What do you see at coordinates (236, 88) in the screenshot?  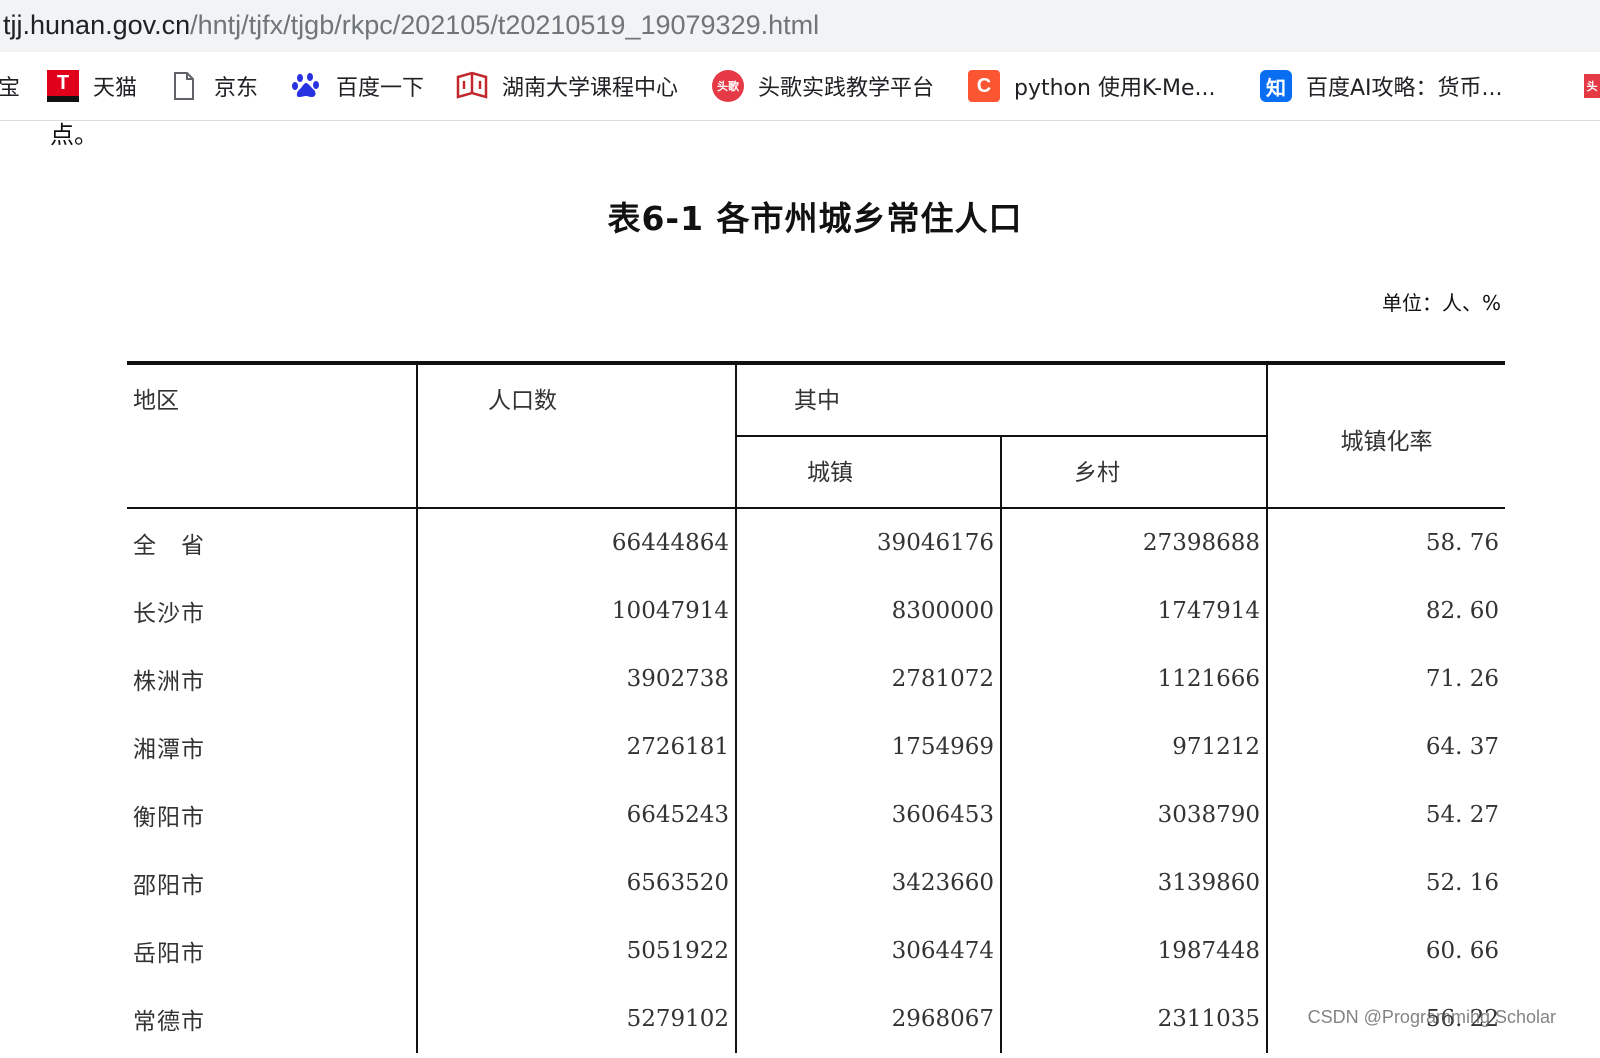 I see `bookmark-label: 京东` at bounding box center [236, 88].